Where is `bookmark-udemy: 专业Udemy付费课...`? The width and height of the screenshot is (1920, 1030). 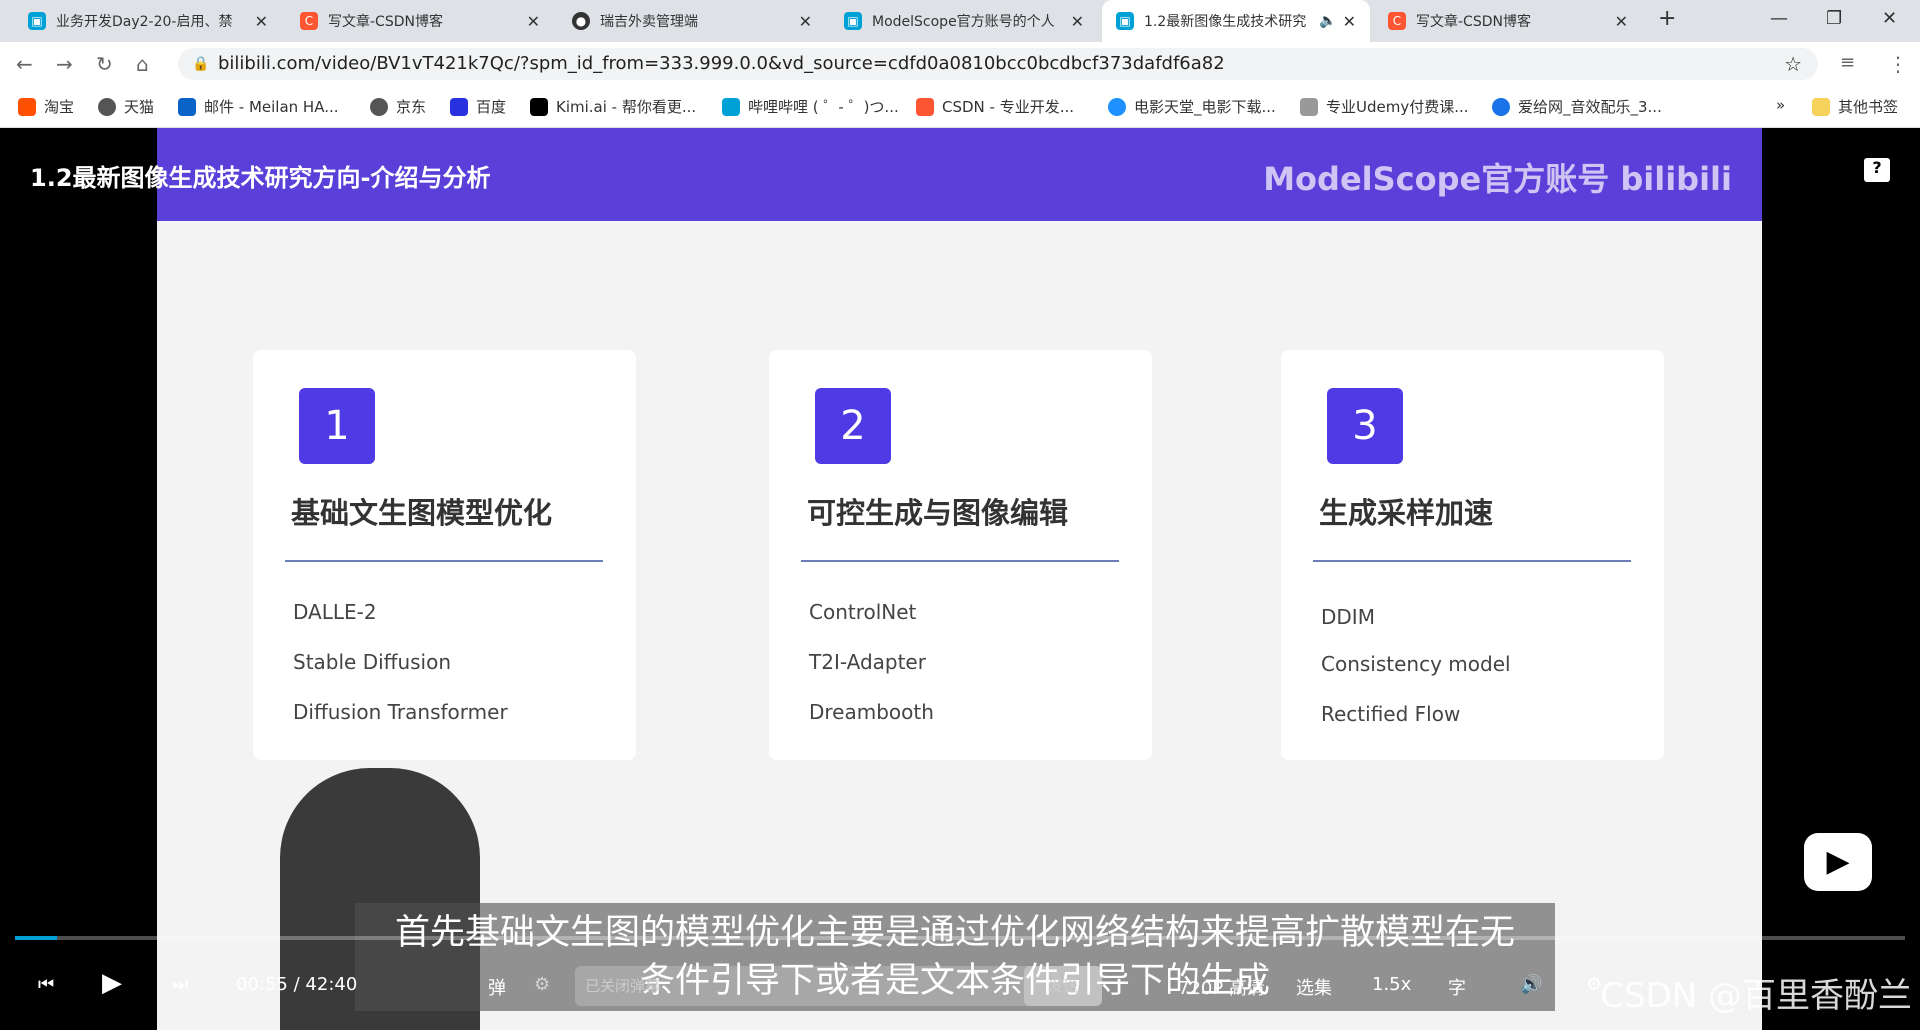 bookmark-udemy: 专业Udemy付费课... is located at coordinates (1384, 106).